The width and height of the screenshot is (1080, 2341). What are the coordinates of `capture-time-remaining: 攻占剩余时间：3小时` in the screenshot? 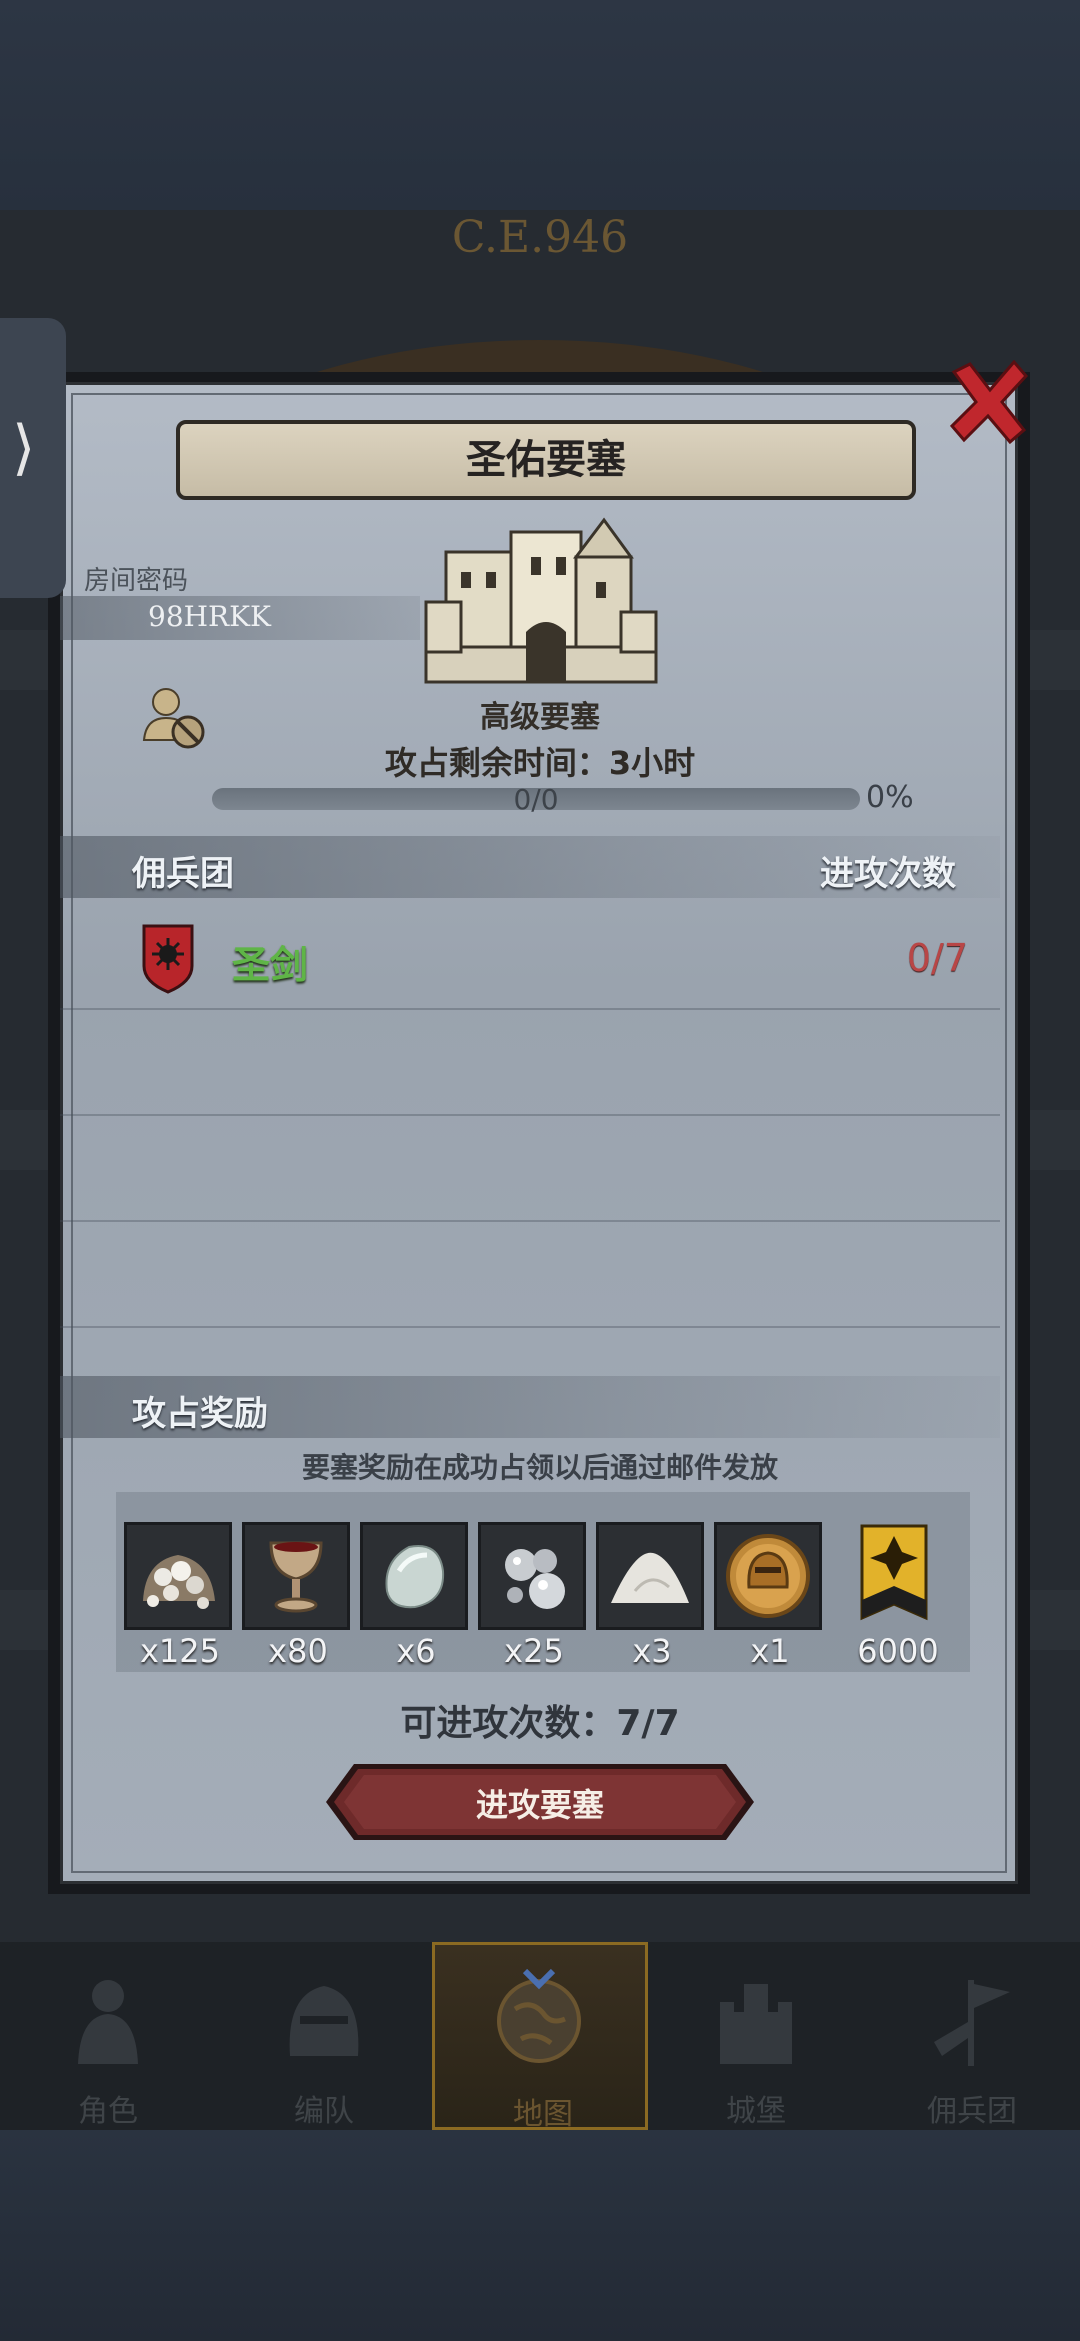 It's located at (540, 761).